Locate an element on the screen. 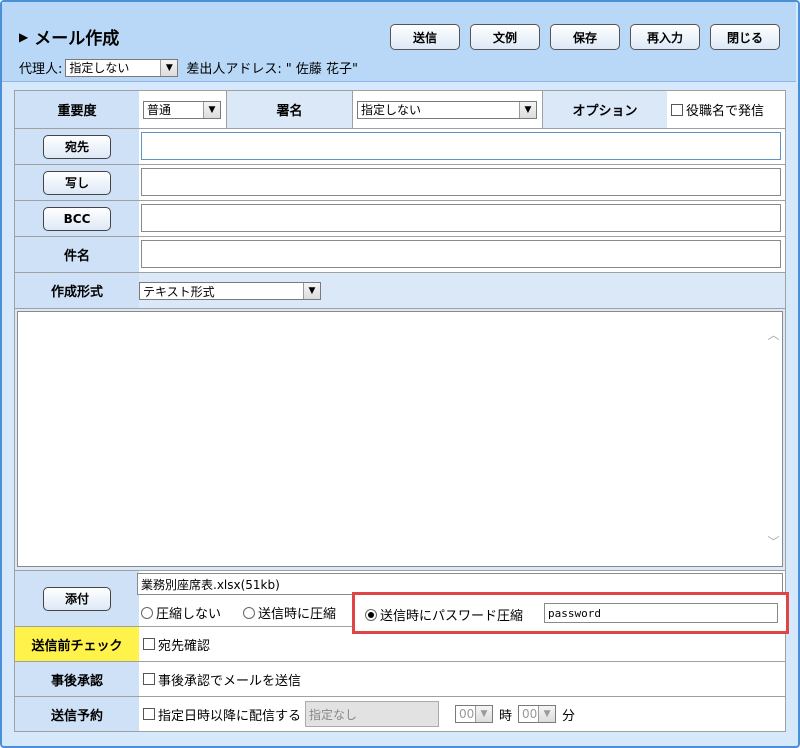 This screenshot has width=800, height=748. proxy-line: 代理人: 指定しない ▼ 差出人アドレス: " 佐藤 花子" is located at coordinates (188, 67).